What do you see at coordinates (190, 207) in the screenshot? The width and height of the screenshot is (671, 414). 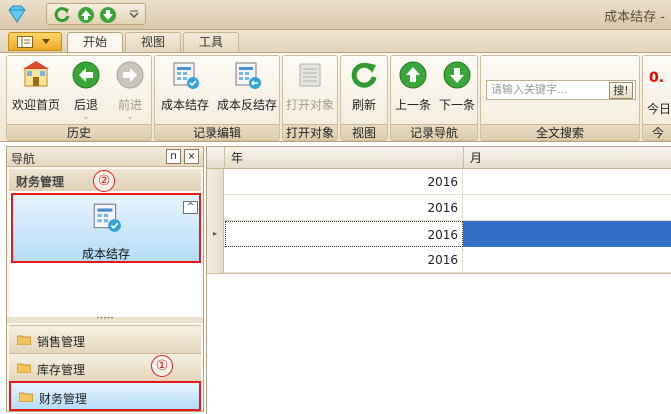 I see `collapse-icon: ^` at bounding box center [190, 207].